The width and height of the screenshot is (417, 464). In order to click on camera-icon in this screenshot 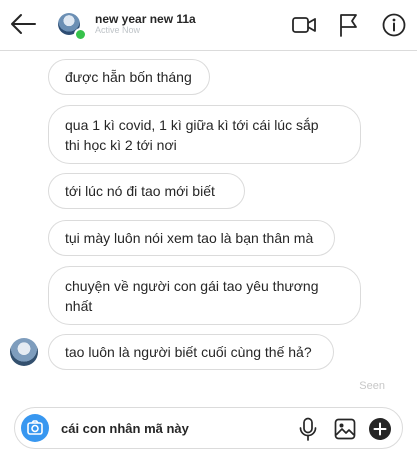, I will do `click(35, 427)`.